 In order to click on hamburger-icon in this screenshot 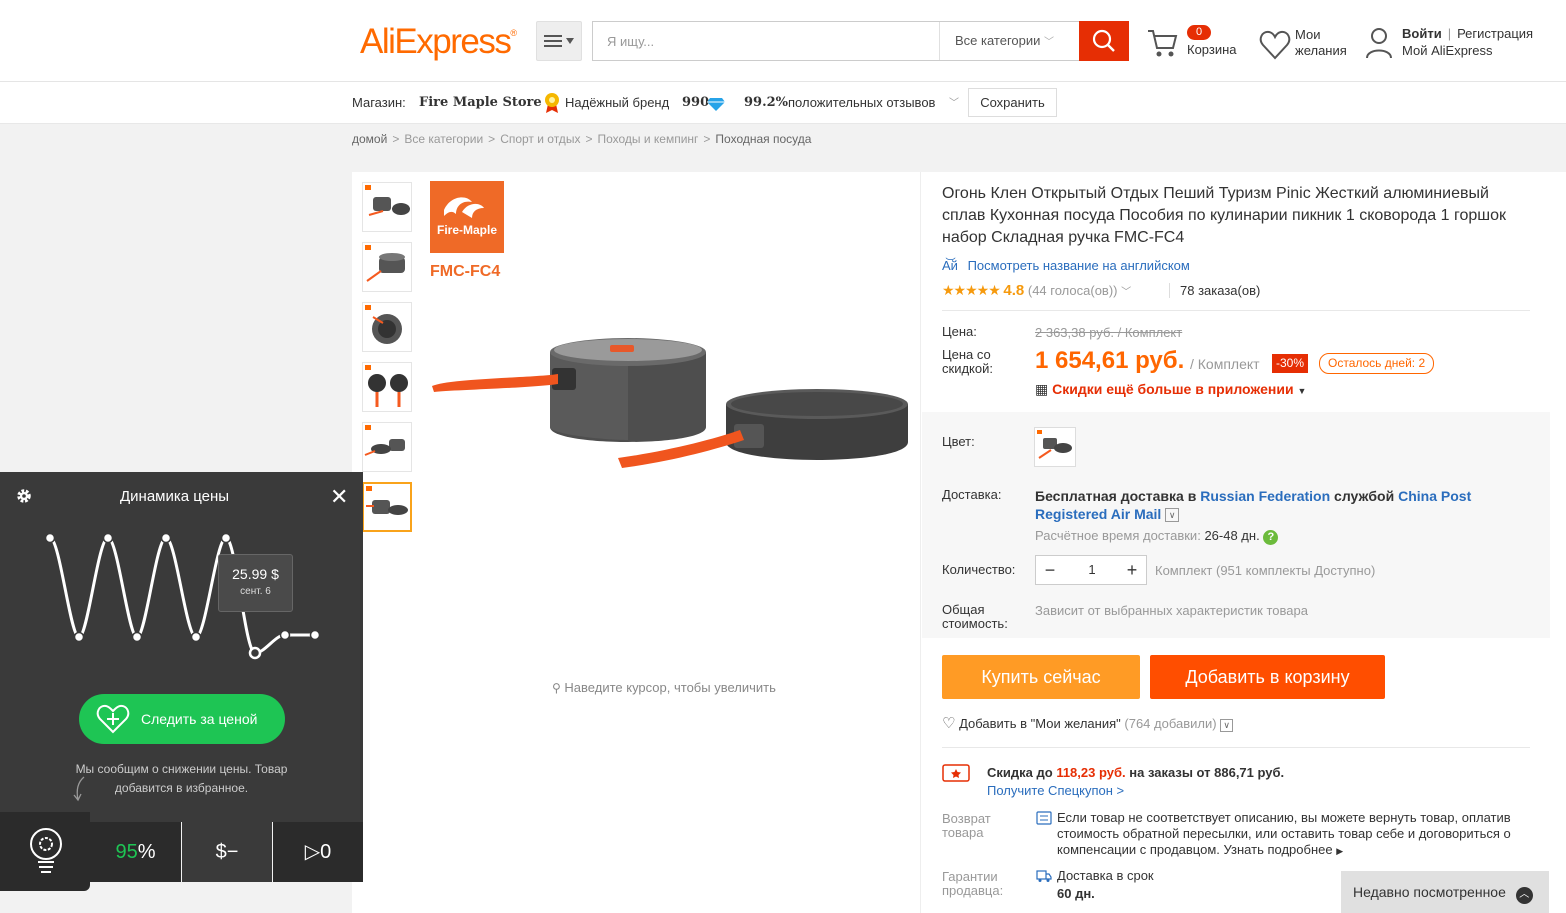, I will do `click(553, 41)`.